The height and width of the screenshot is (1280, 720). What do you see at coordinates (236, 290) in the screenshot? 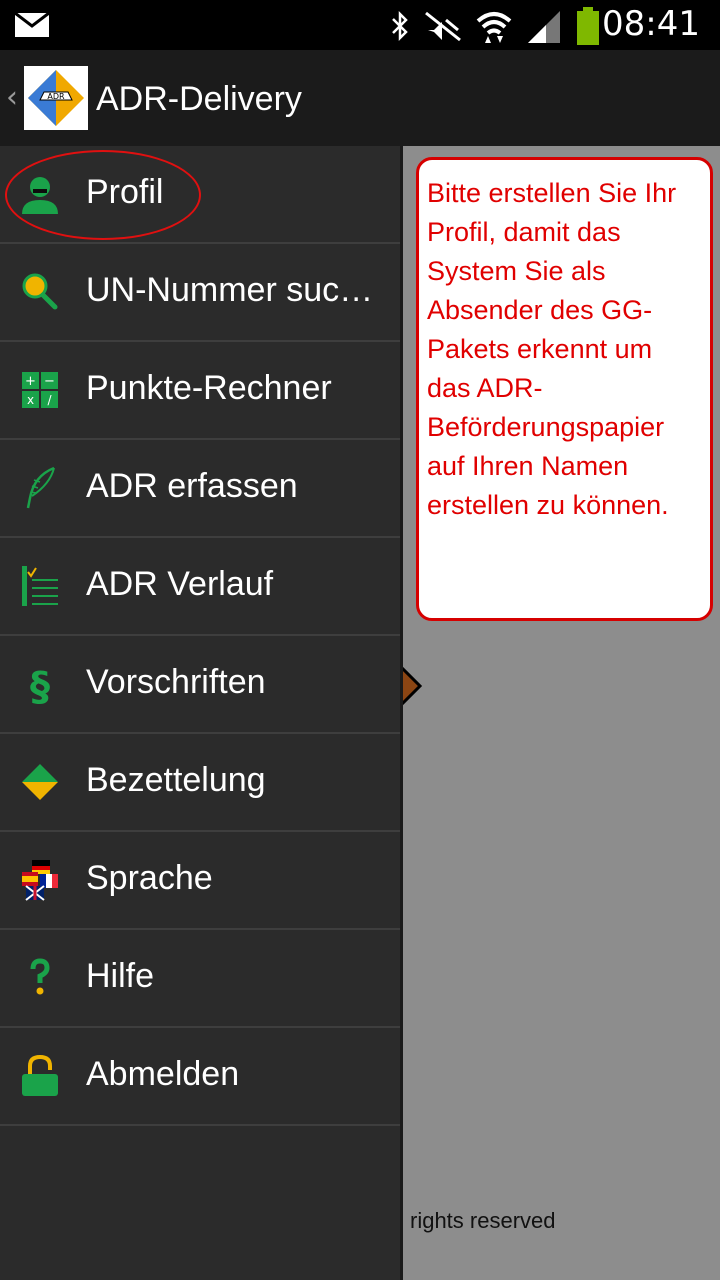
I see `drawer-item-label: UN-Nummer suchen` at bounding box center [236, 290].